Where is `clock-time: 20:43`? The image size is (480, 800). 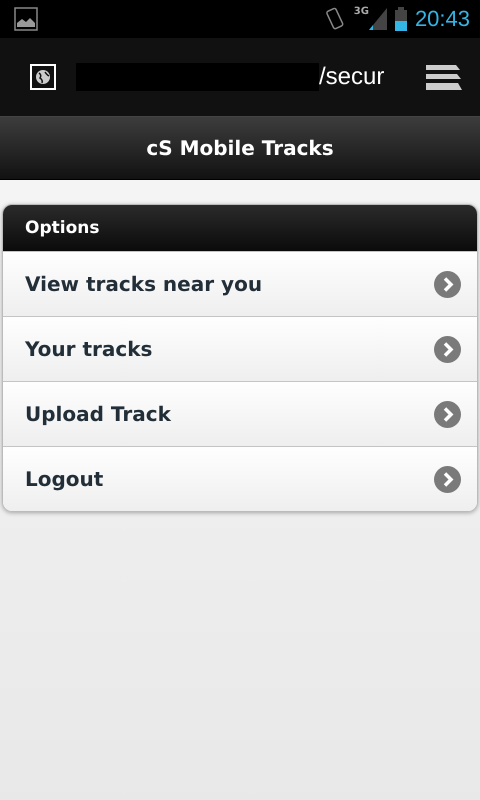
clock-time: 20:43 is located at coordinates (442, 19).